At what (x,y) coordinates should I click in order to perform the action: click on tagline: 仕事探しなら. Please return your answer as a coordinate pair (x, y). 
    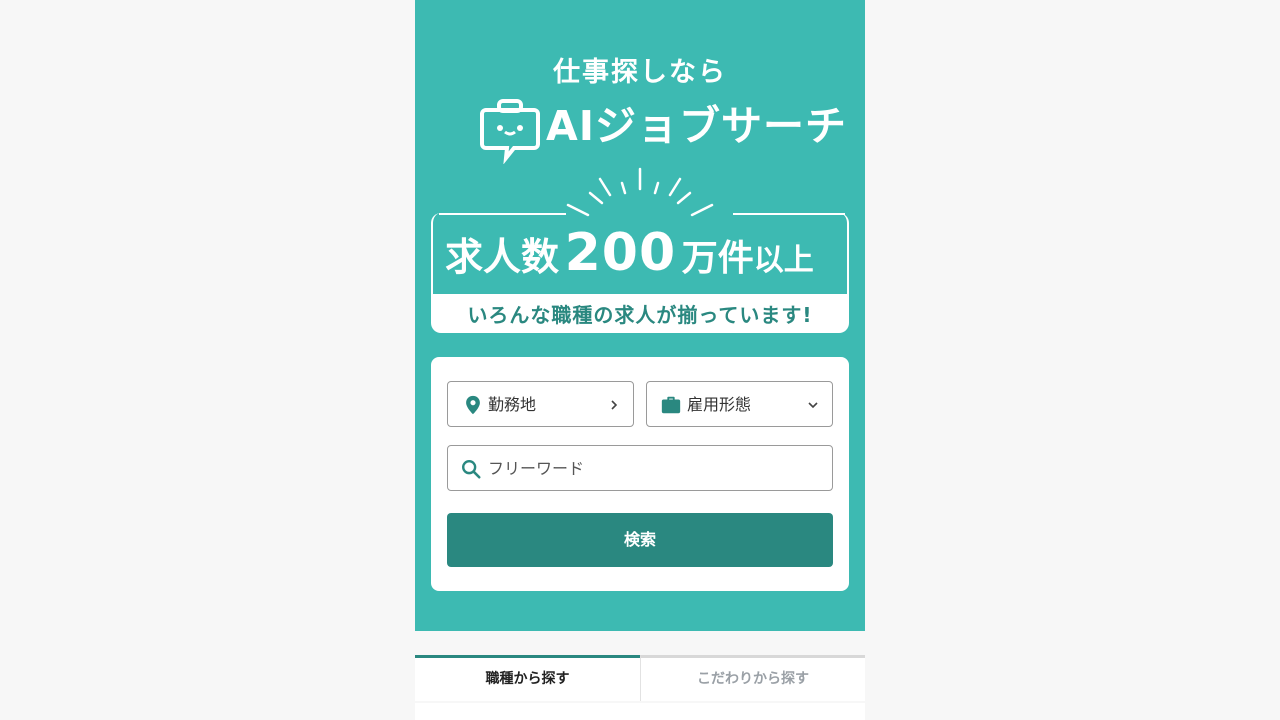
    Looking at the image, I should click on (640, 72).